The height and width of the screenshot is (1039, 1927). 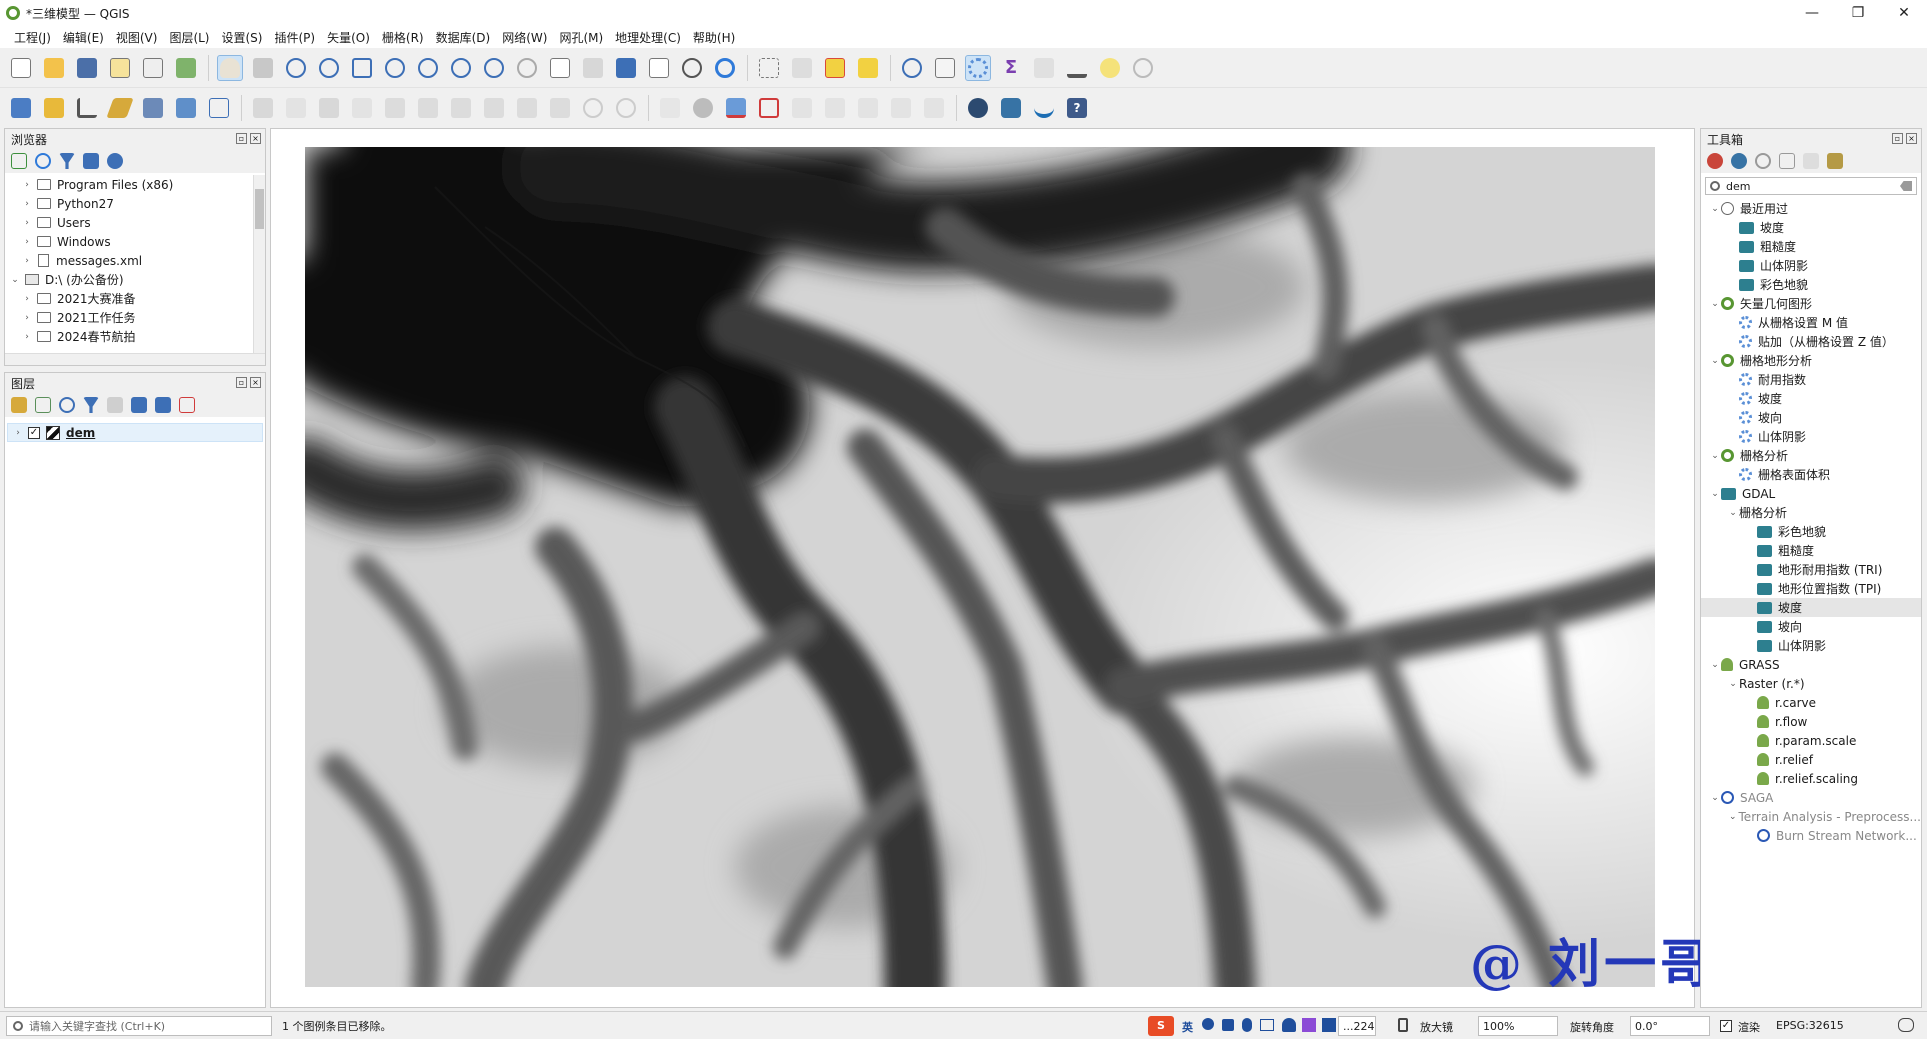 What do you see at coordinates (1011, 68) in the screenshot?
I see `statistical-summary-button: Σ` at bounding box center [1011, 68].